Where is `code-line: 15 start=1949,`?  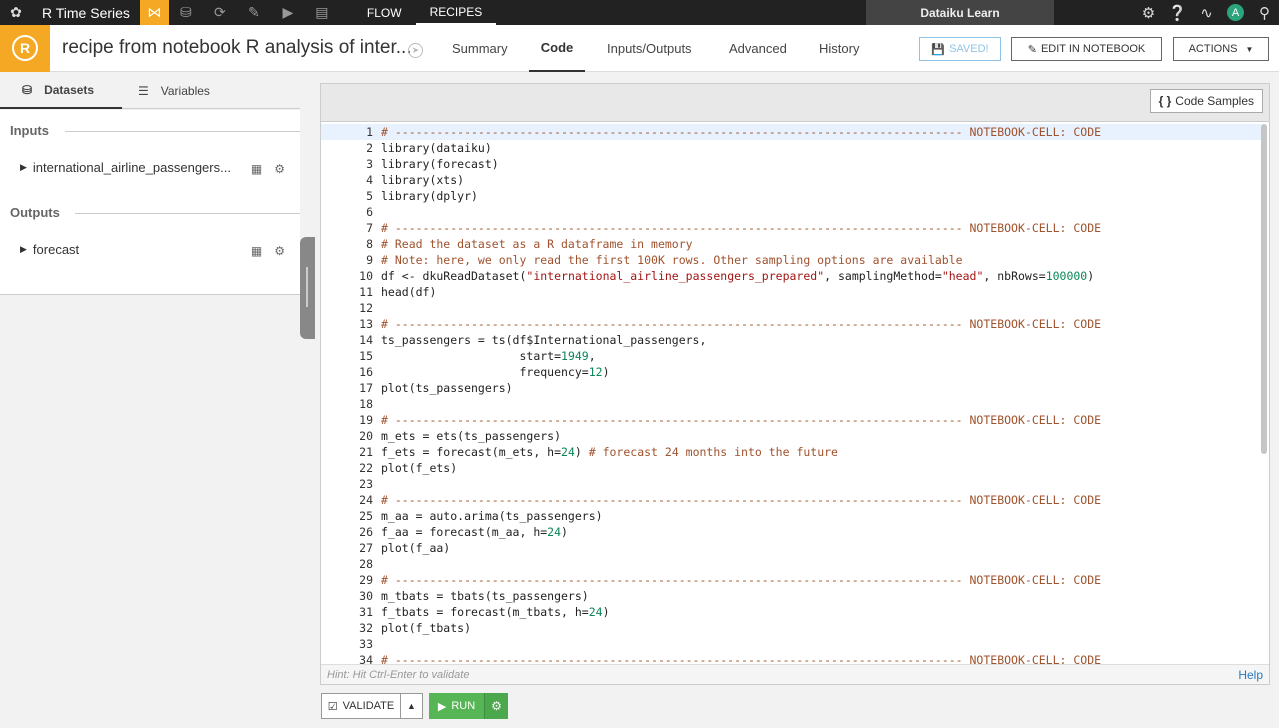
code-line: 15 start=1949, is located at coordinates (791, 356).